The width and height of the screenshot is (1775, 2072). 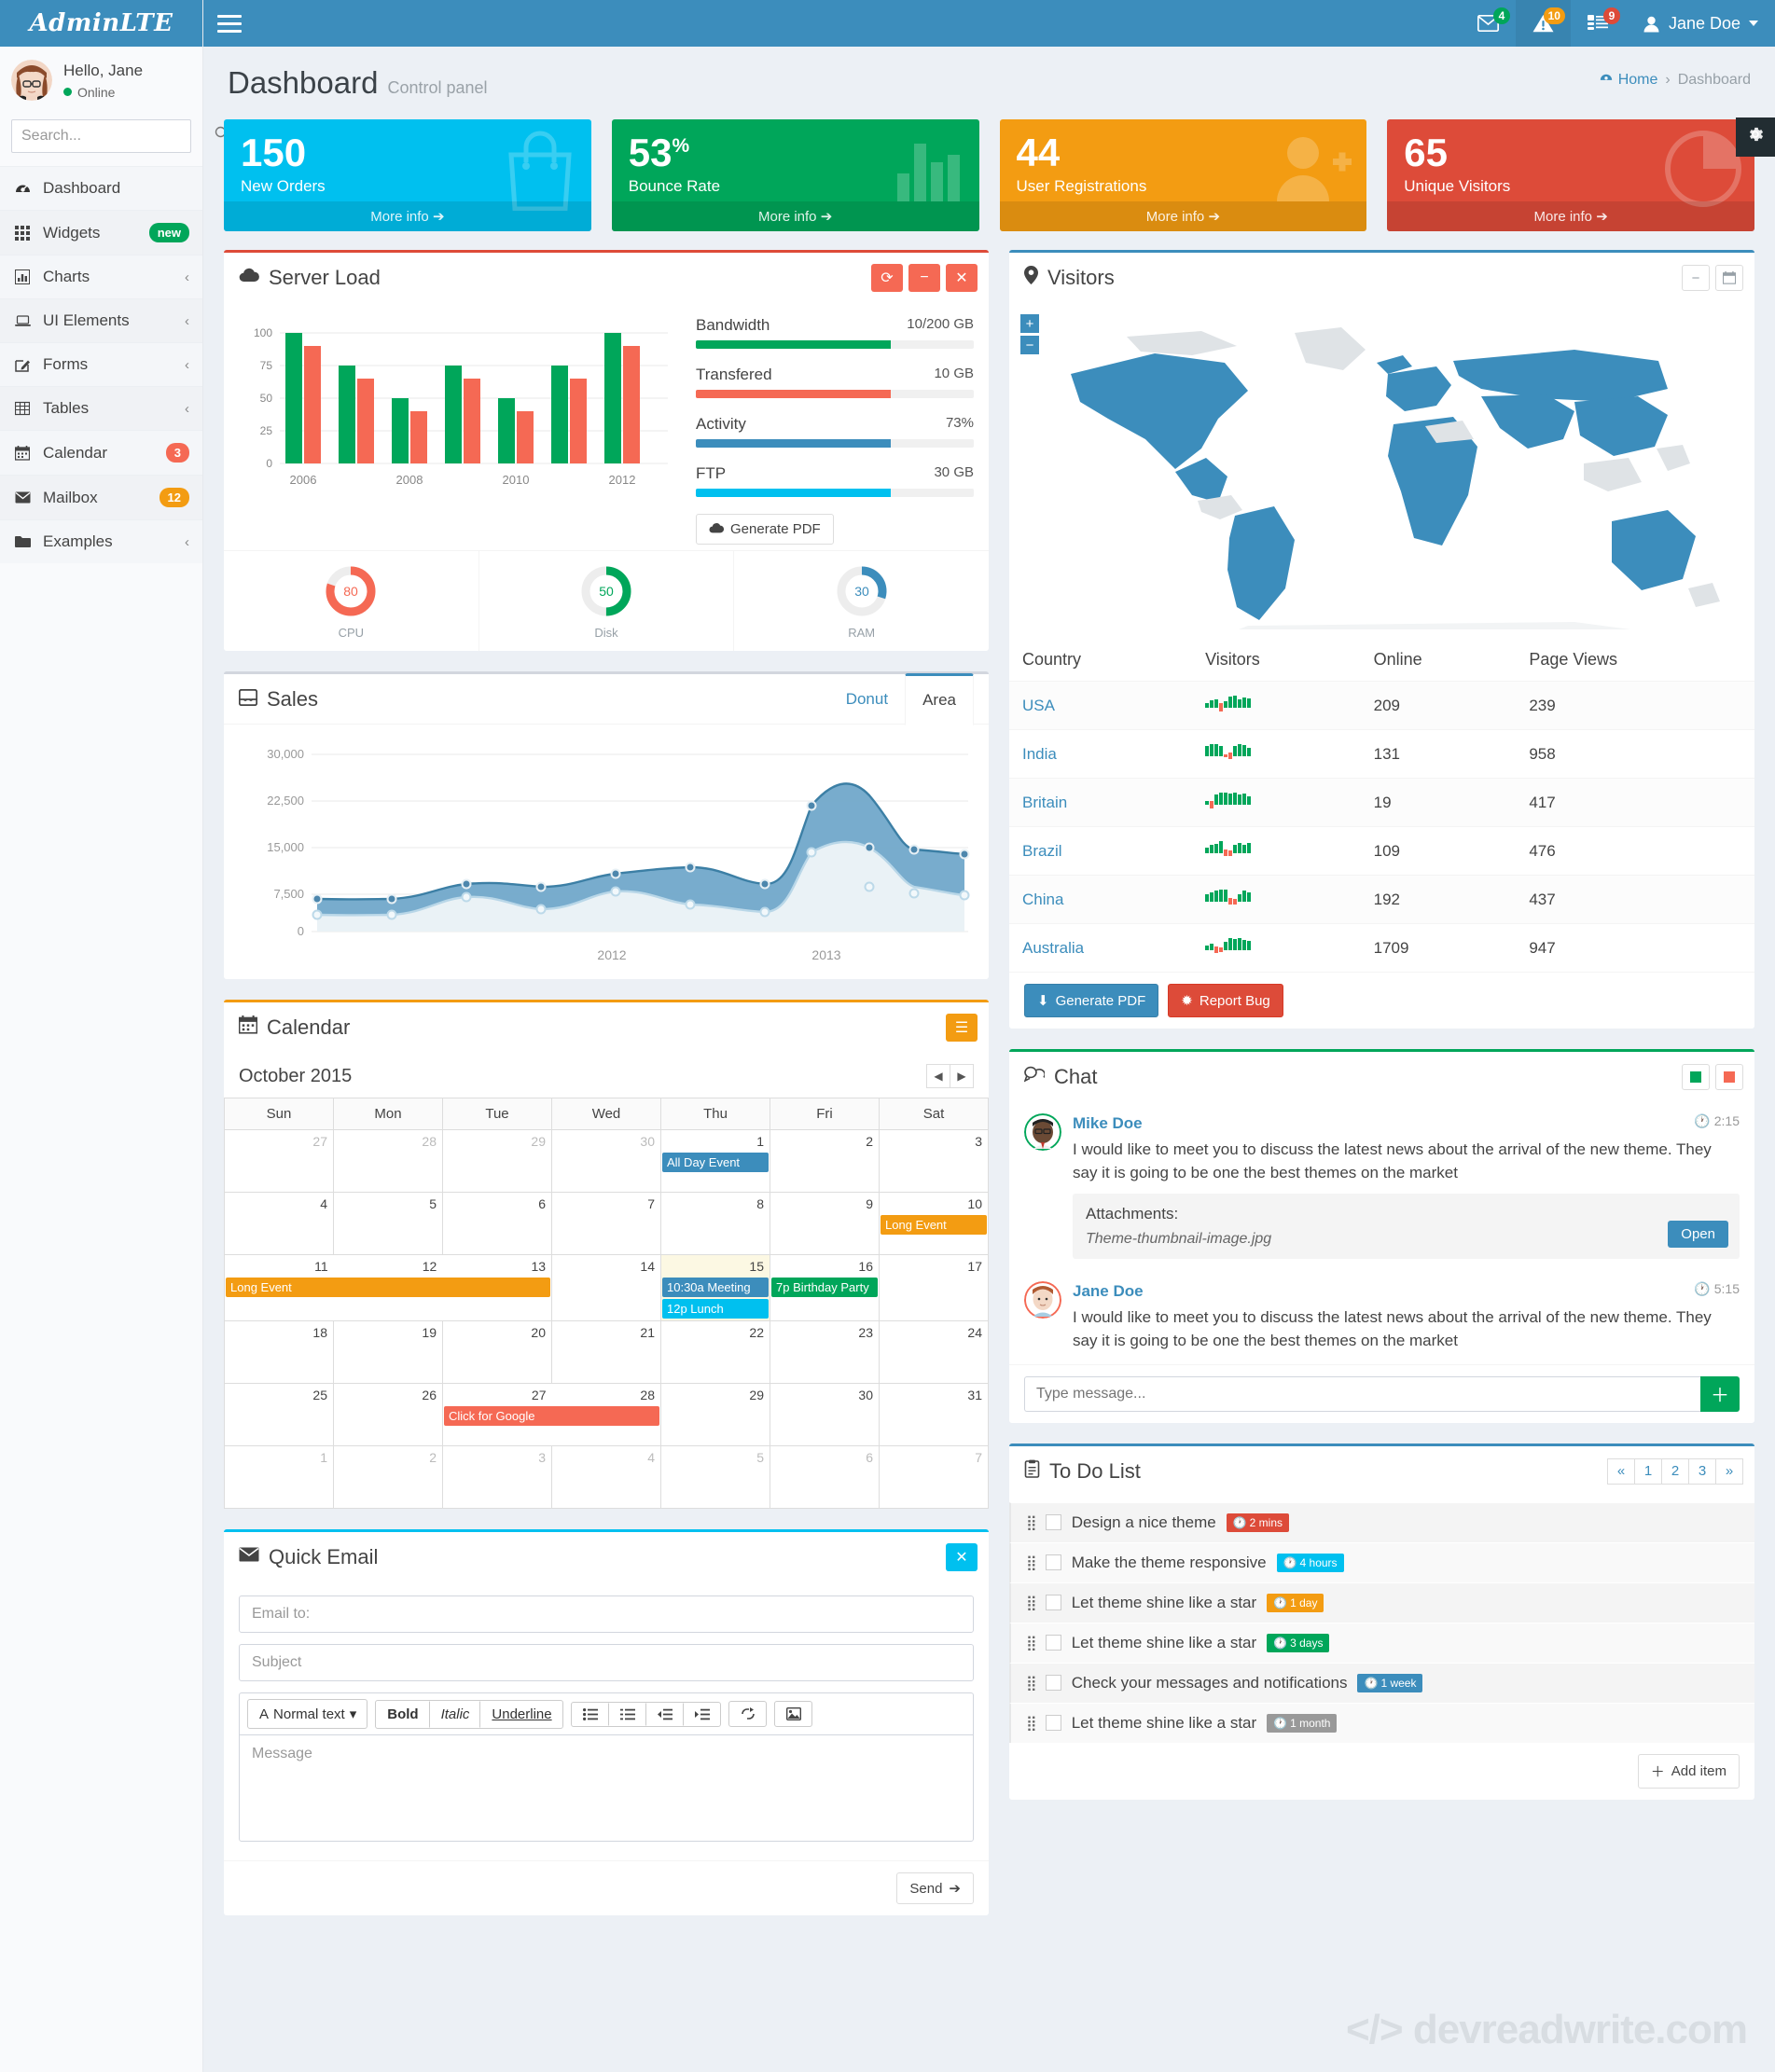 What do you see at coordinates (939, 699) in the screenshot?
I see `tab-area: Area` at bounding box center [939, 699].